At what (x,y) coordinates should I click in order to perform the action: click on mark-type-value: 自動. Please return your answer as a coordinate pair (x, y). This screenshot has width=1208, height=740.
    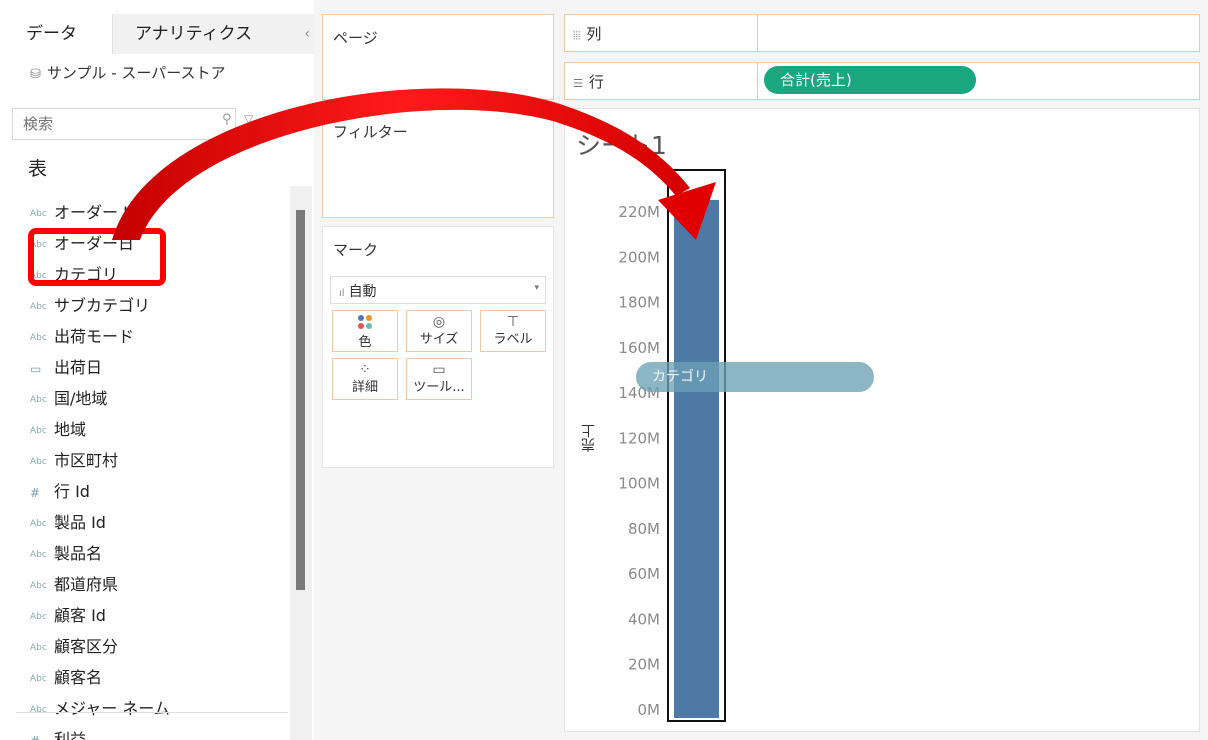
    Looking at the image, I should click on (362, 292).